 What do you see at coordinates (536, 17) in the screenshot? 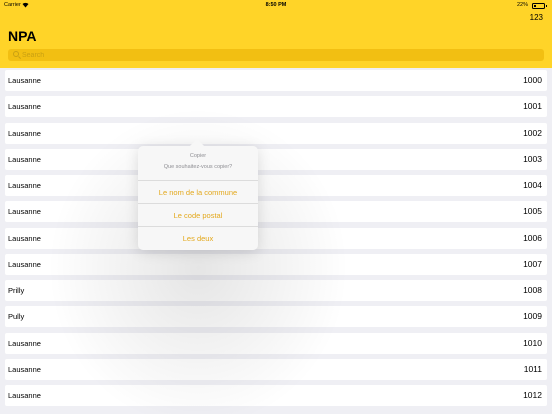
I see `numeric-toggle-button: 123` at bounding box center [536, 17].